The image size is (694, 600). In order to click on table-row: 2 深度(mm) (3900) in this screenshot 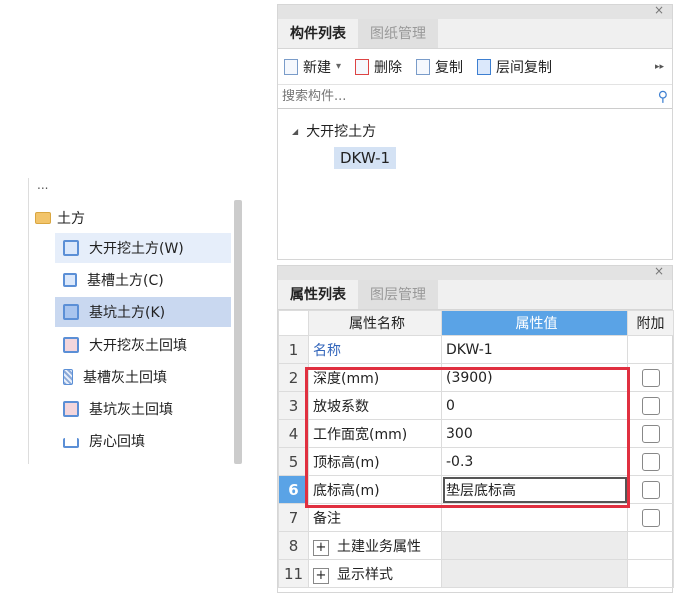, I will do `click(476, 377)`.